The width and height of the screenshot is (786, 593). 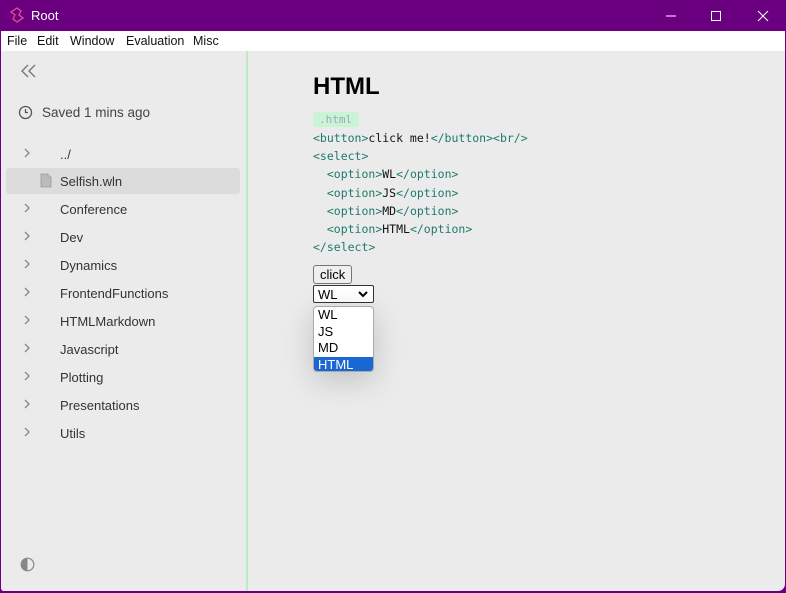 I want to click on sidebar-item-label: Dev, so click(x=72, y=237).